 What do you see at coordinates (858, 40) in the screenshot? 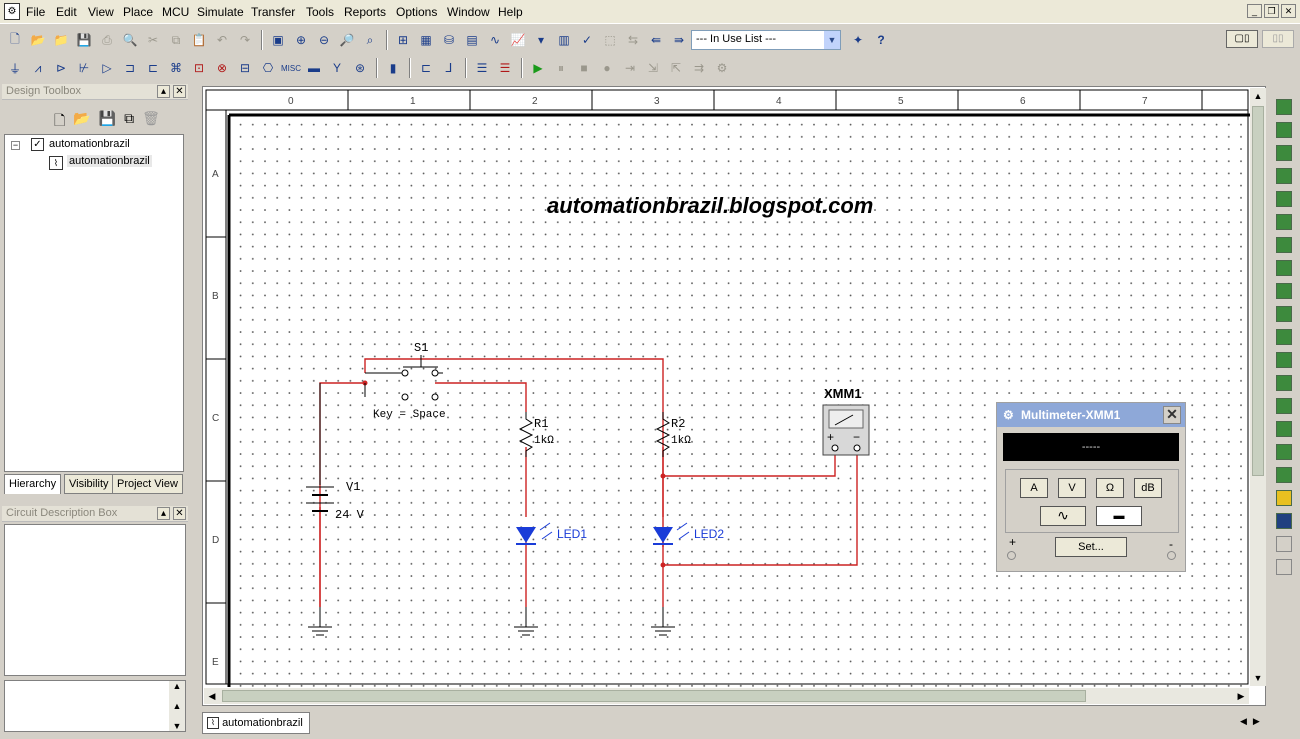
I see `education-icon: ✦` at bounding box center [858, 40].